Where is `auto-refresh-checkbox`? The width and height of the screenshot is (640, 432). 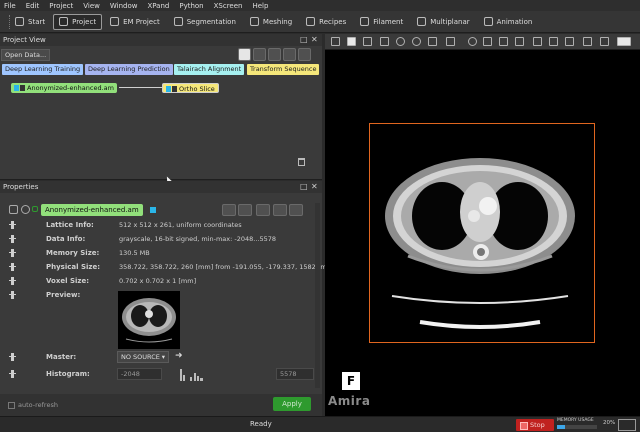 auto-refresh-checkbox is located at coordinates (11, 405).